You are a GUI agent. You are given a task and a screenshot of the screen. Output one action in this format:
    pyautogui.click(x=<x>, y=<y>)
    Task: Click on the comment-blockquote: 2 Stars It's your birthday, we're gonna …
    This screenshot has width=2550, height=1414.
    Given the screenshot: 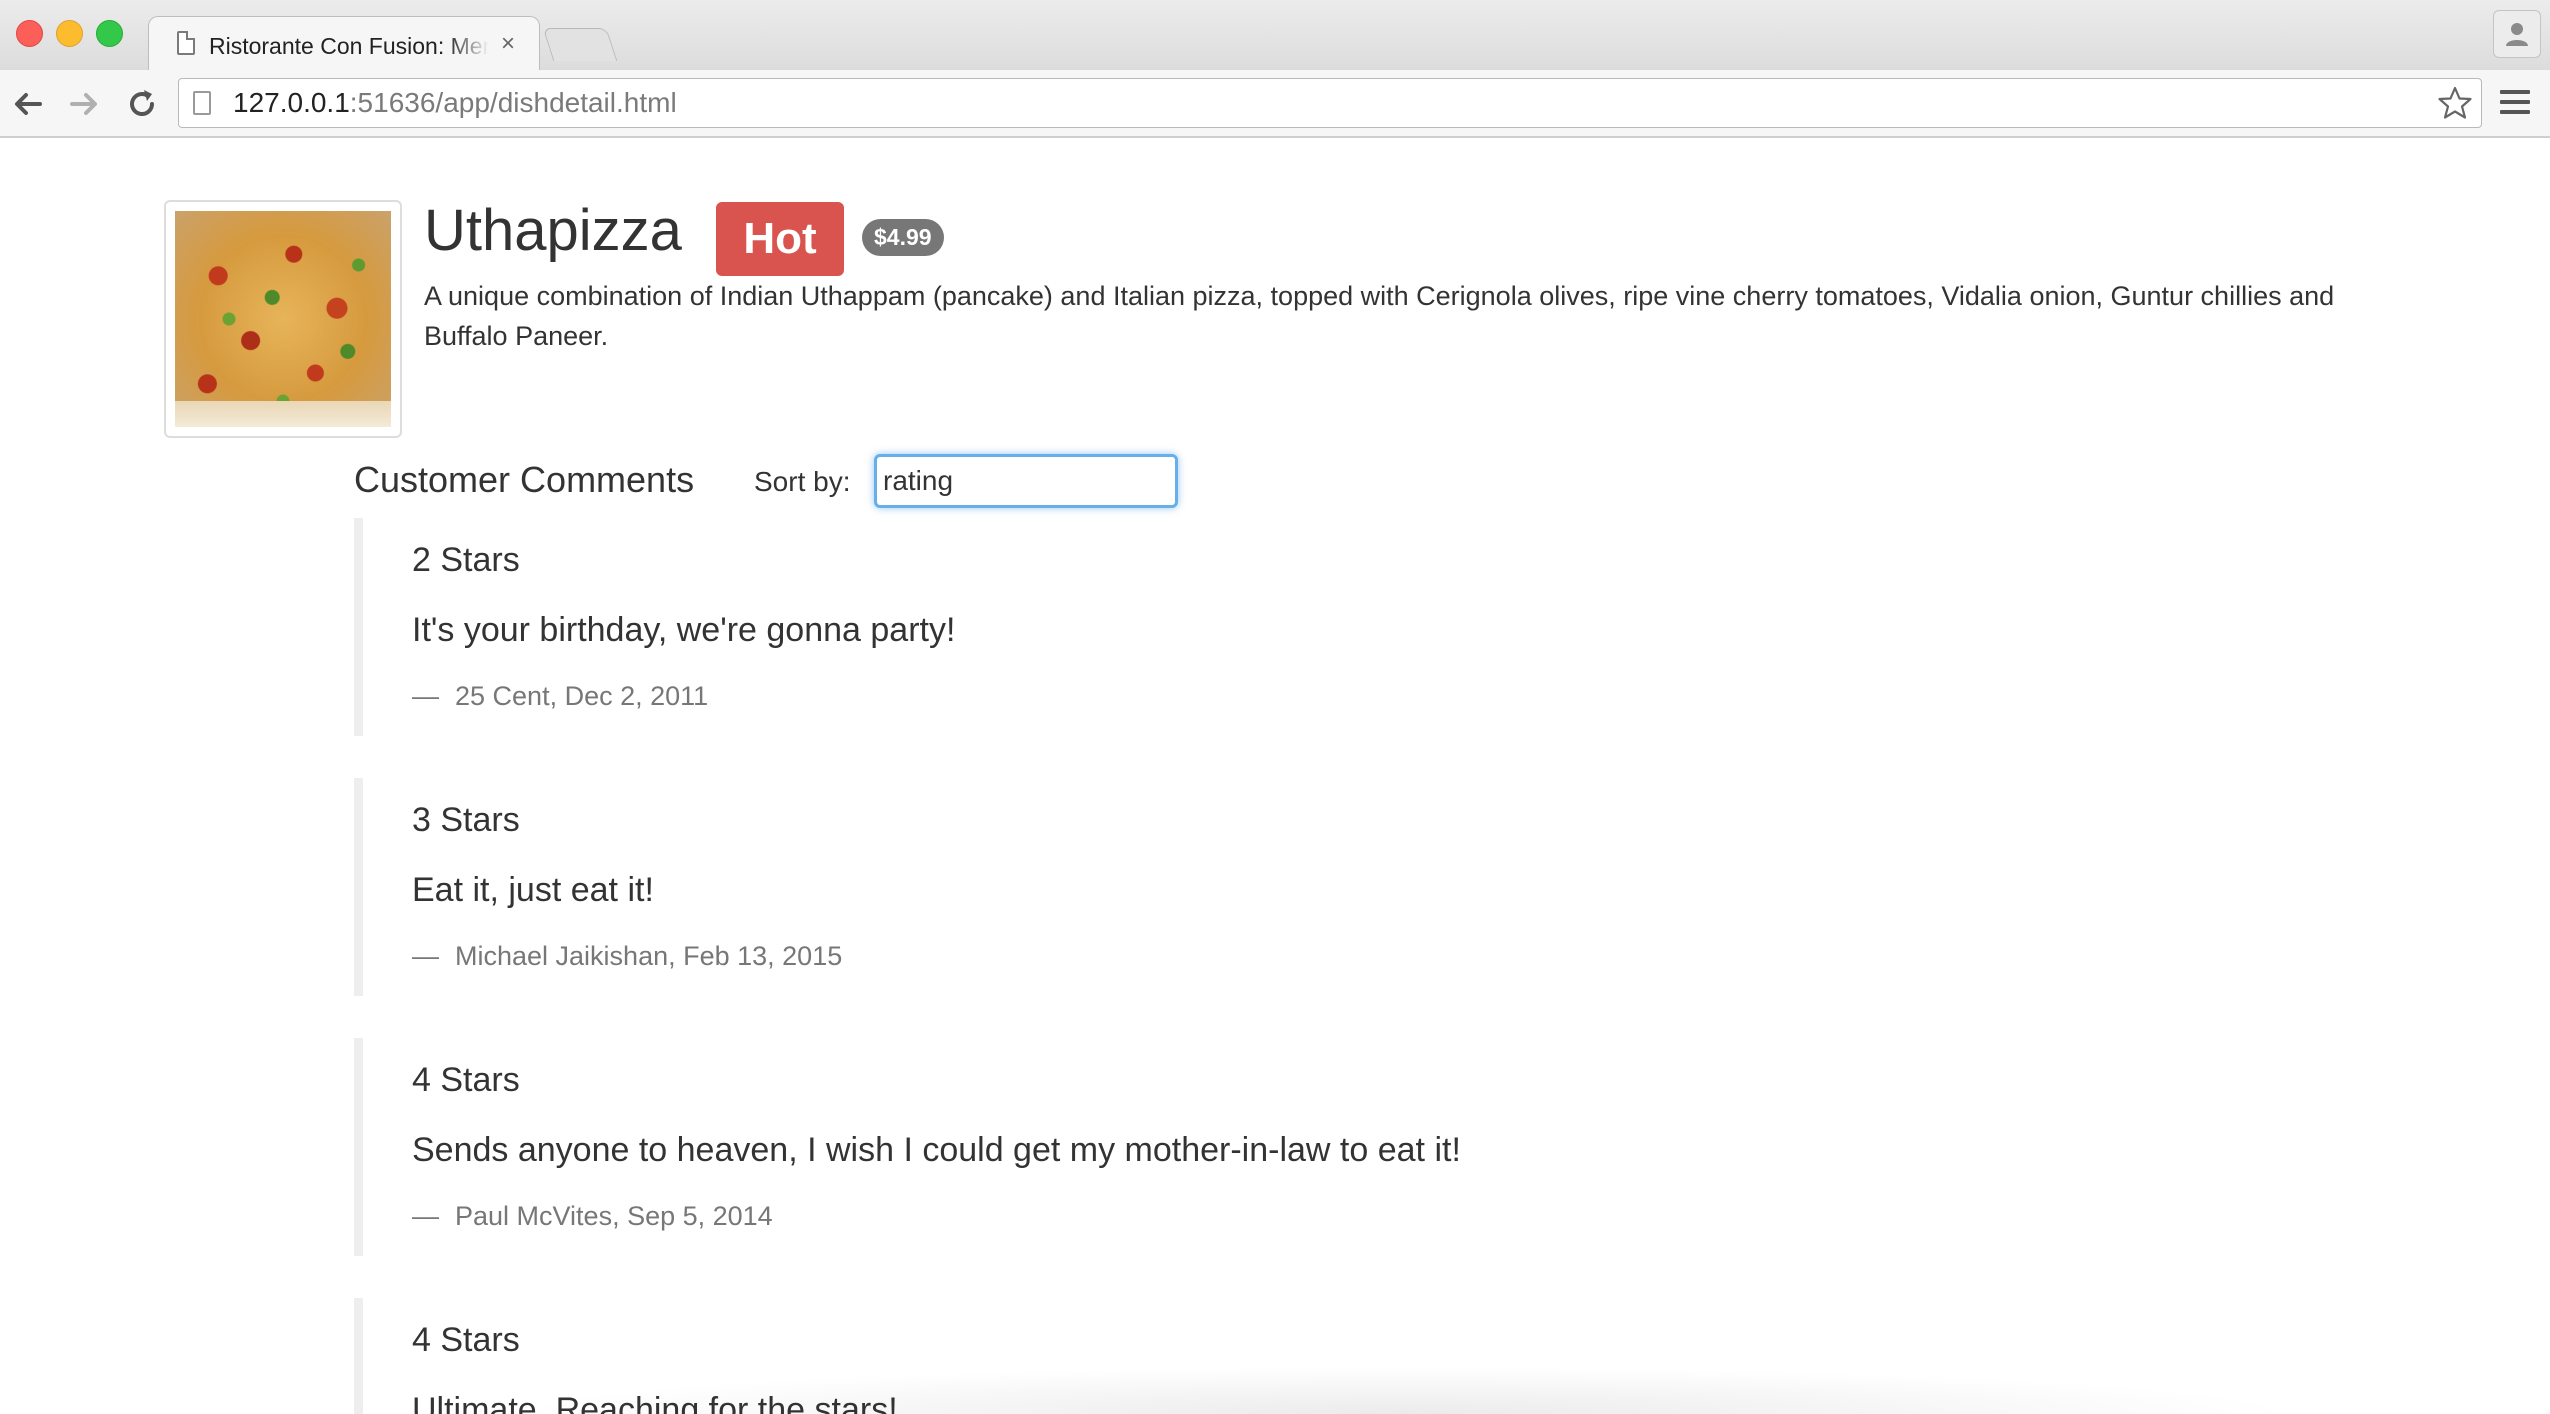 What is the action you would take?
    pyautogui.click(x=1354, y=627)
    